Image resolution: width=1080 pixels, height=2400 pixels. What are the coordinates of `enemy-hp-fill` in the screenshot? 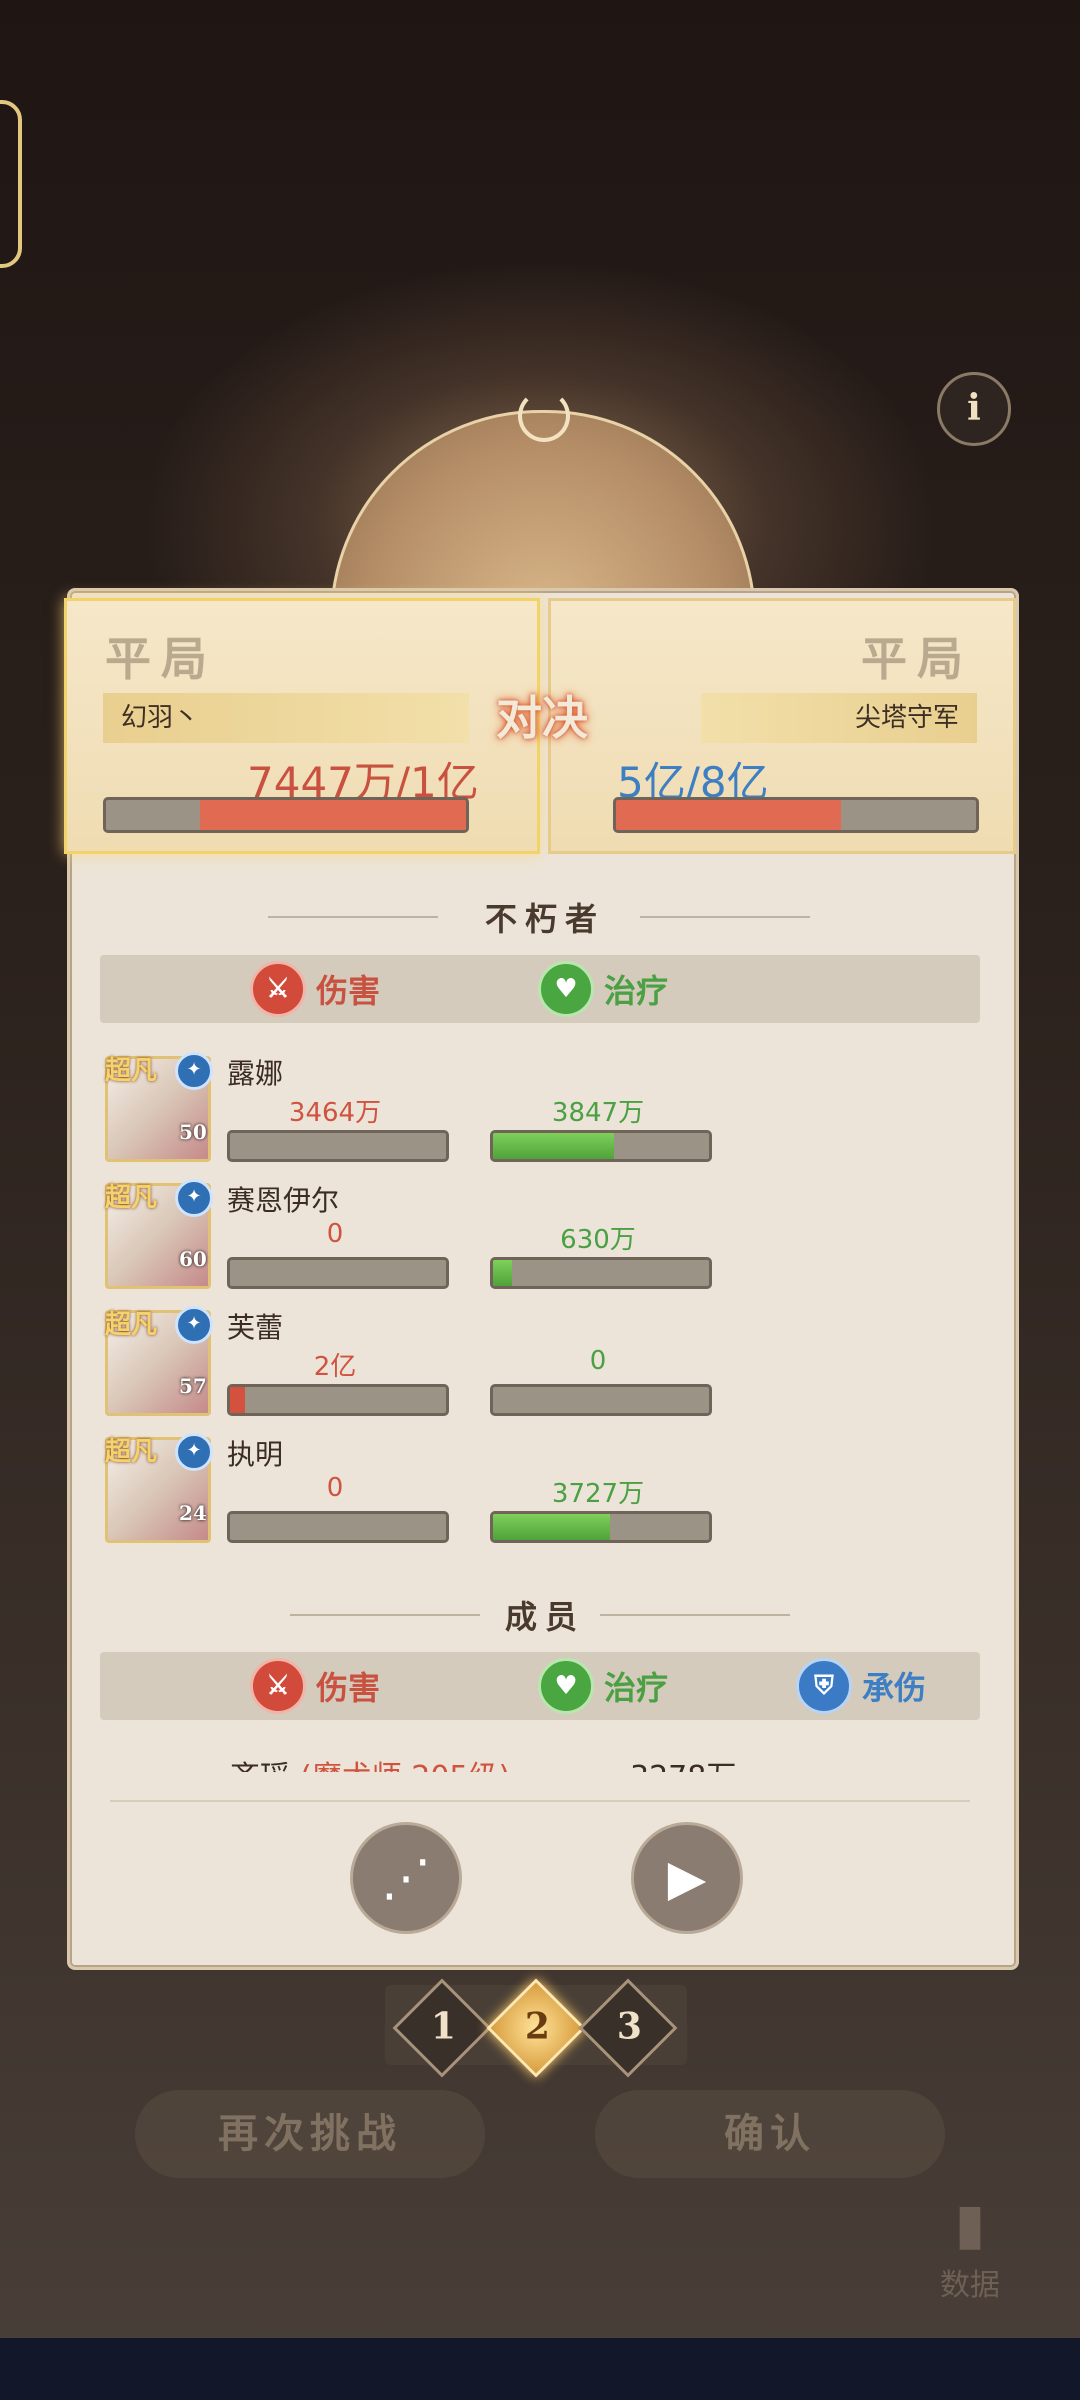 It's located at (728, 815).